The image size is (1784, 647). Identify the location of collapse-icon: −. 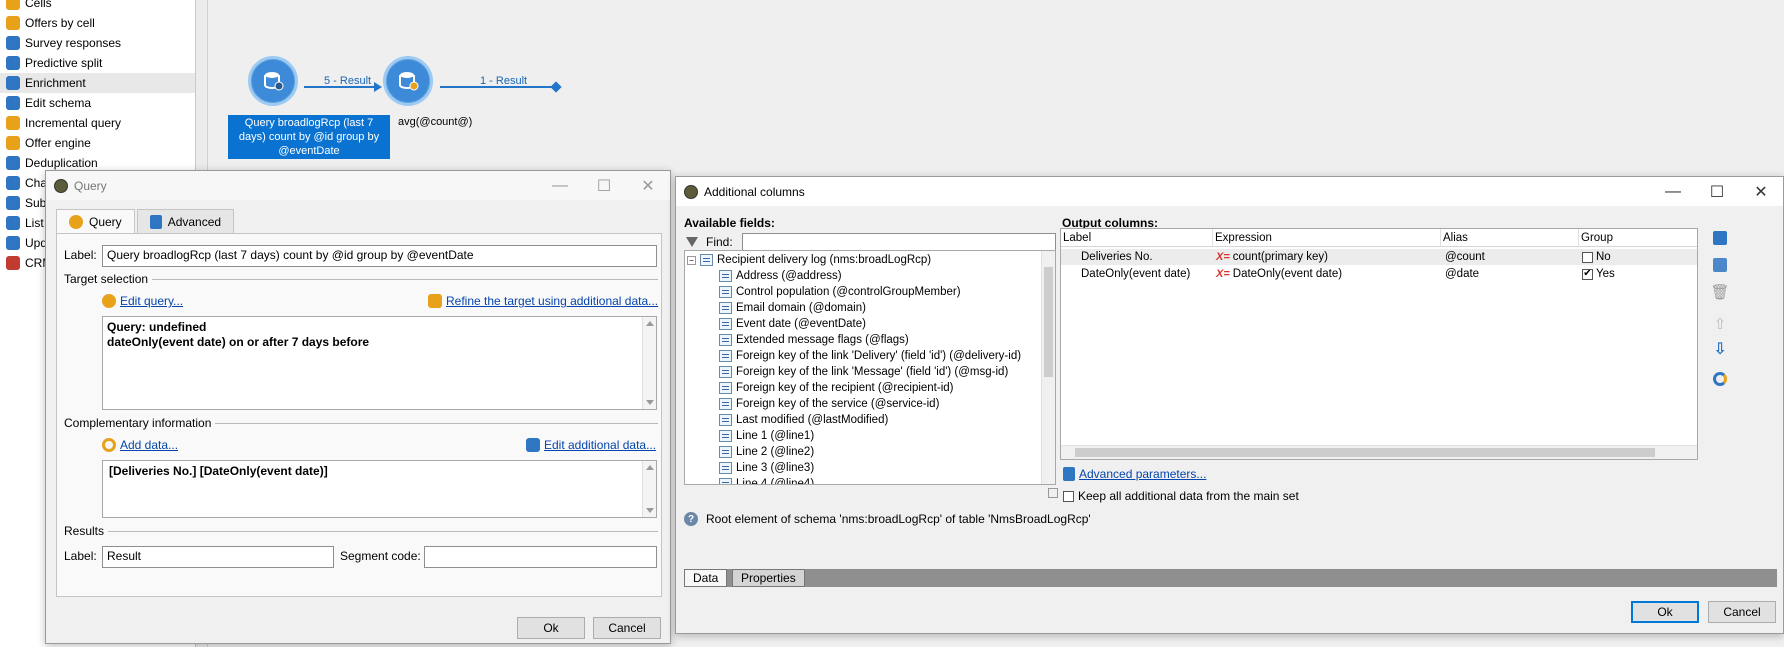
(691, 260).